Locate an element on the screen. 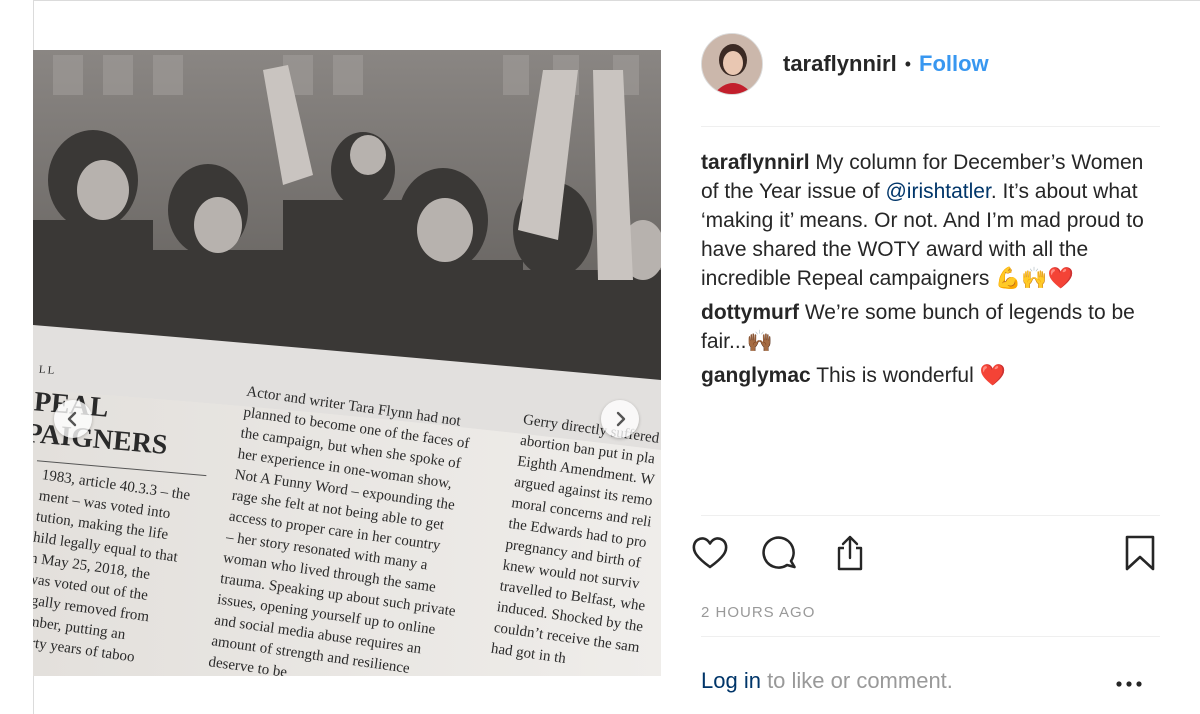 The width and height of the screenshot is (1200, 714). share-button is located at coordinates (850, 553).